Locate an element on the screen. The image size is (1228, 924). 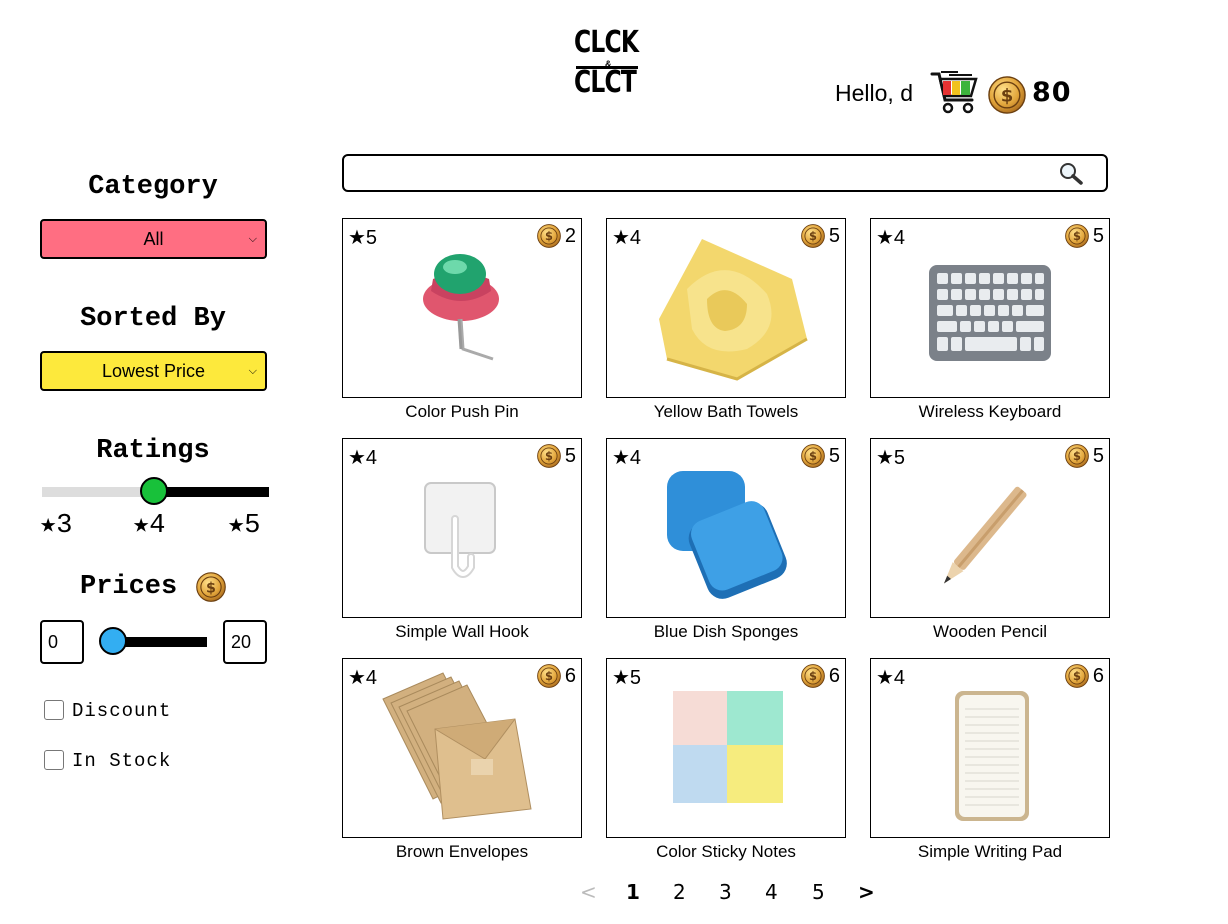
rating-label-3: ★3 is located at coordinates (56, 526).